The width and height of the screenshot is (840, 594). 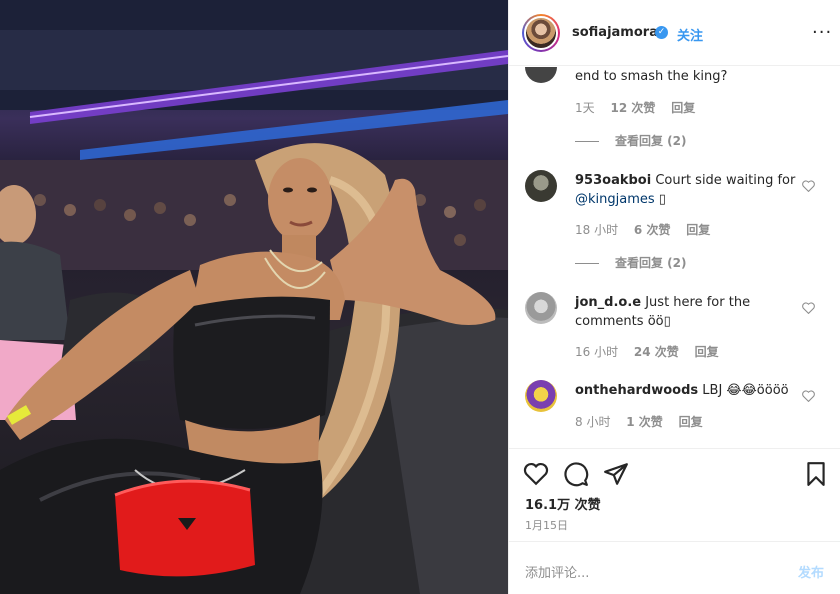 I want to click on mention-link: @kingjames, so click(x=615, y=199).